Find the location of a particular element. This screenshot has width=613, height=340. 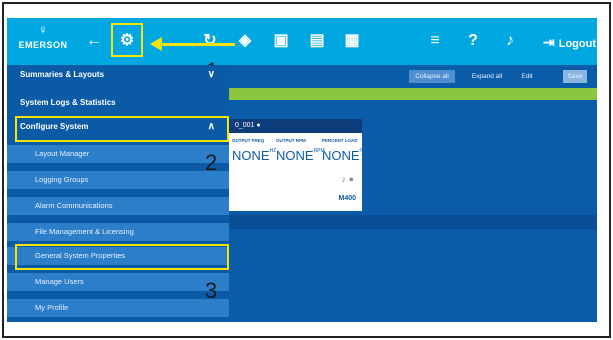

panel-icon: ▦ is located at coordinates (352, 41).